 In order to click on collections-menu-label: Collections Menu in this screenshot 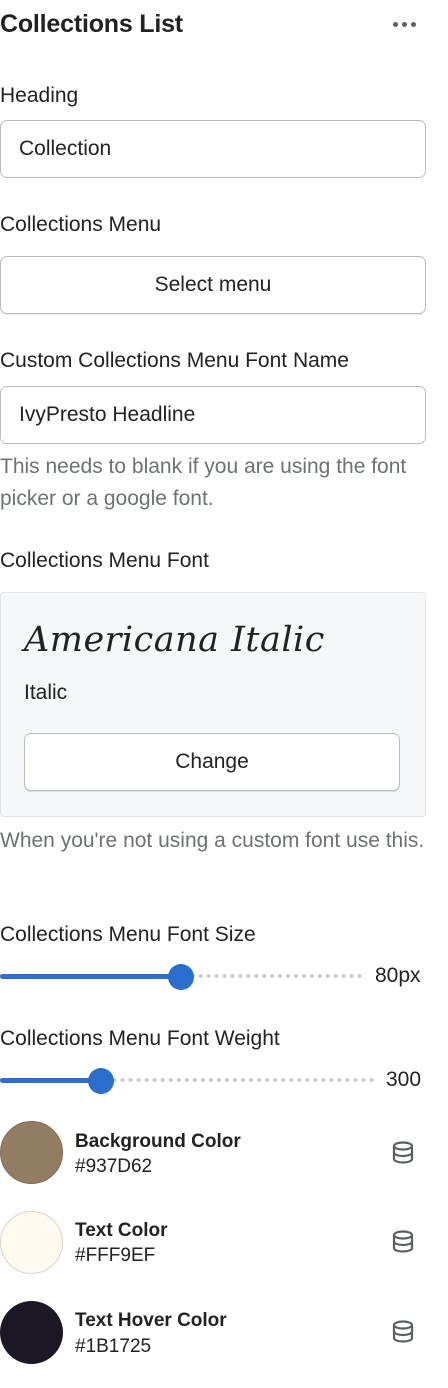, I will do `click(81, 224)`.